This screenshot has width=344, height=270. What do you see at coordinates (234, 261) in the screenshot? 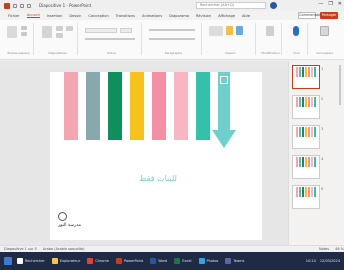
I see `taskbar-app: Teams` at bounding box center [234, 261].